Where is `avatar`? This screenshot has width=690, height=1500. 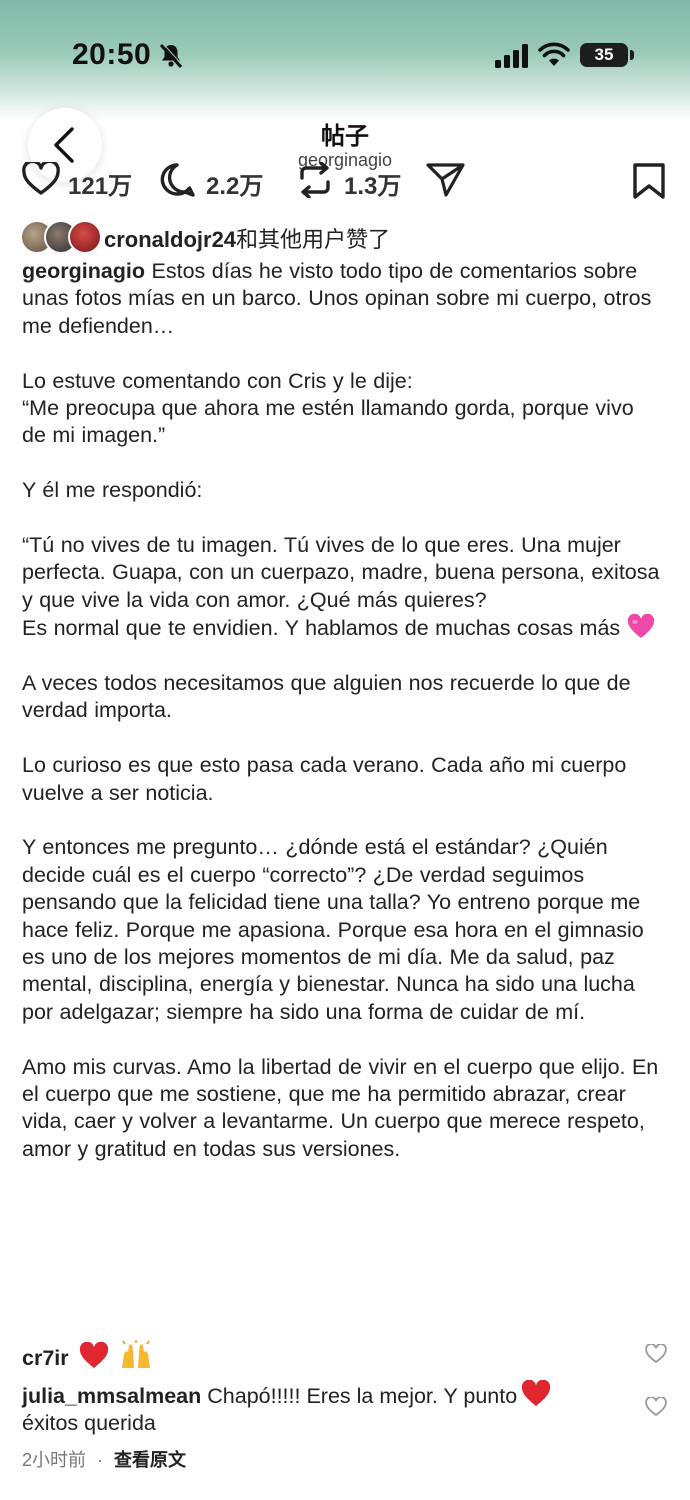
avatar is located at coordinates (85, 237).